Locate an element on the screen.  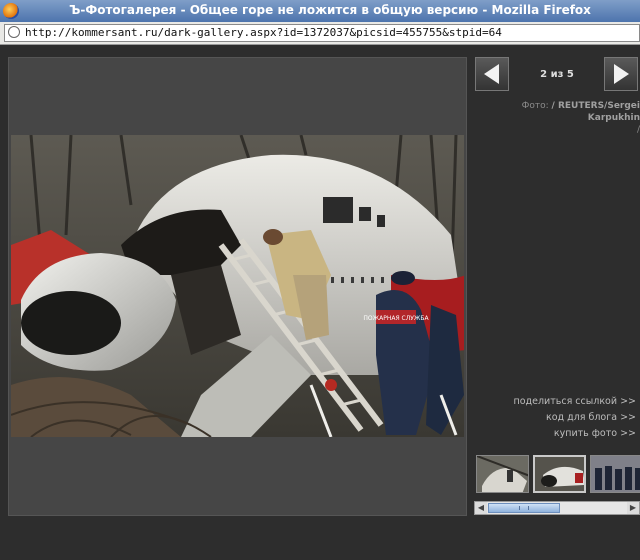
firefox-icon is located at coordinates (11, 11).